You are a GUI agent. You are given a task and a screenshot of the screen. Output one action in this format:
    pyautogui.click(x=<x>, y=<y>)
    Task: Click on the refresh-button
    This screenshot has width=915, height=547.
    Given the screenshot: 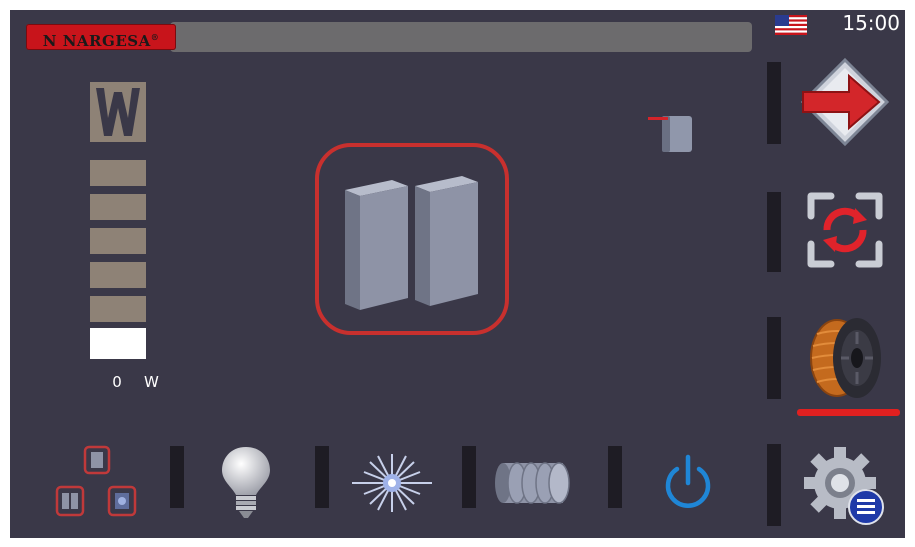 What is the action you would take?
    pyautogui.click(x=845, y=230)
    